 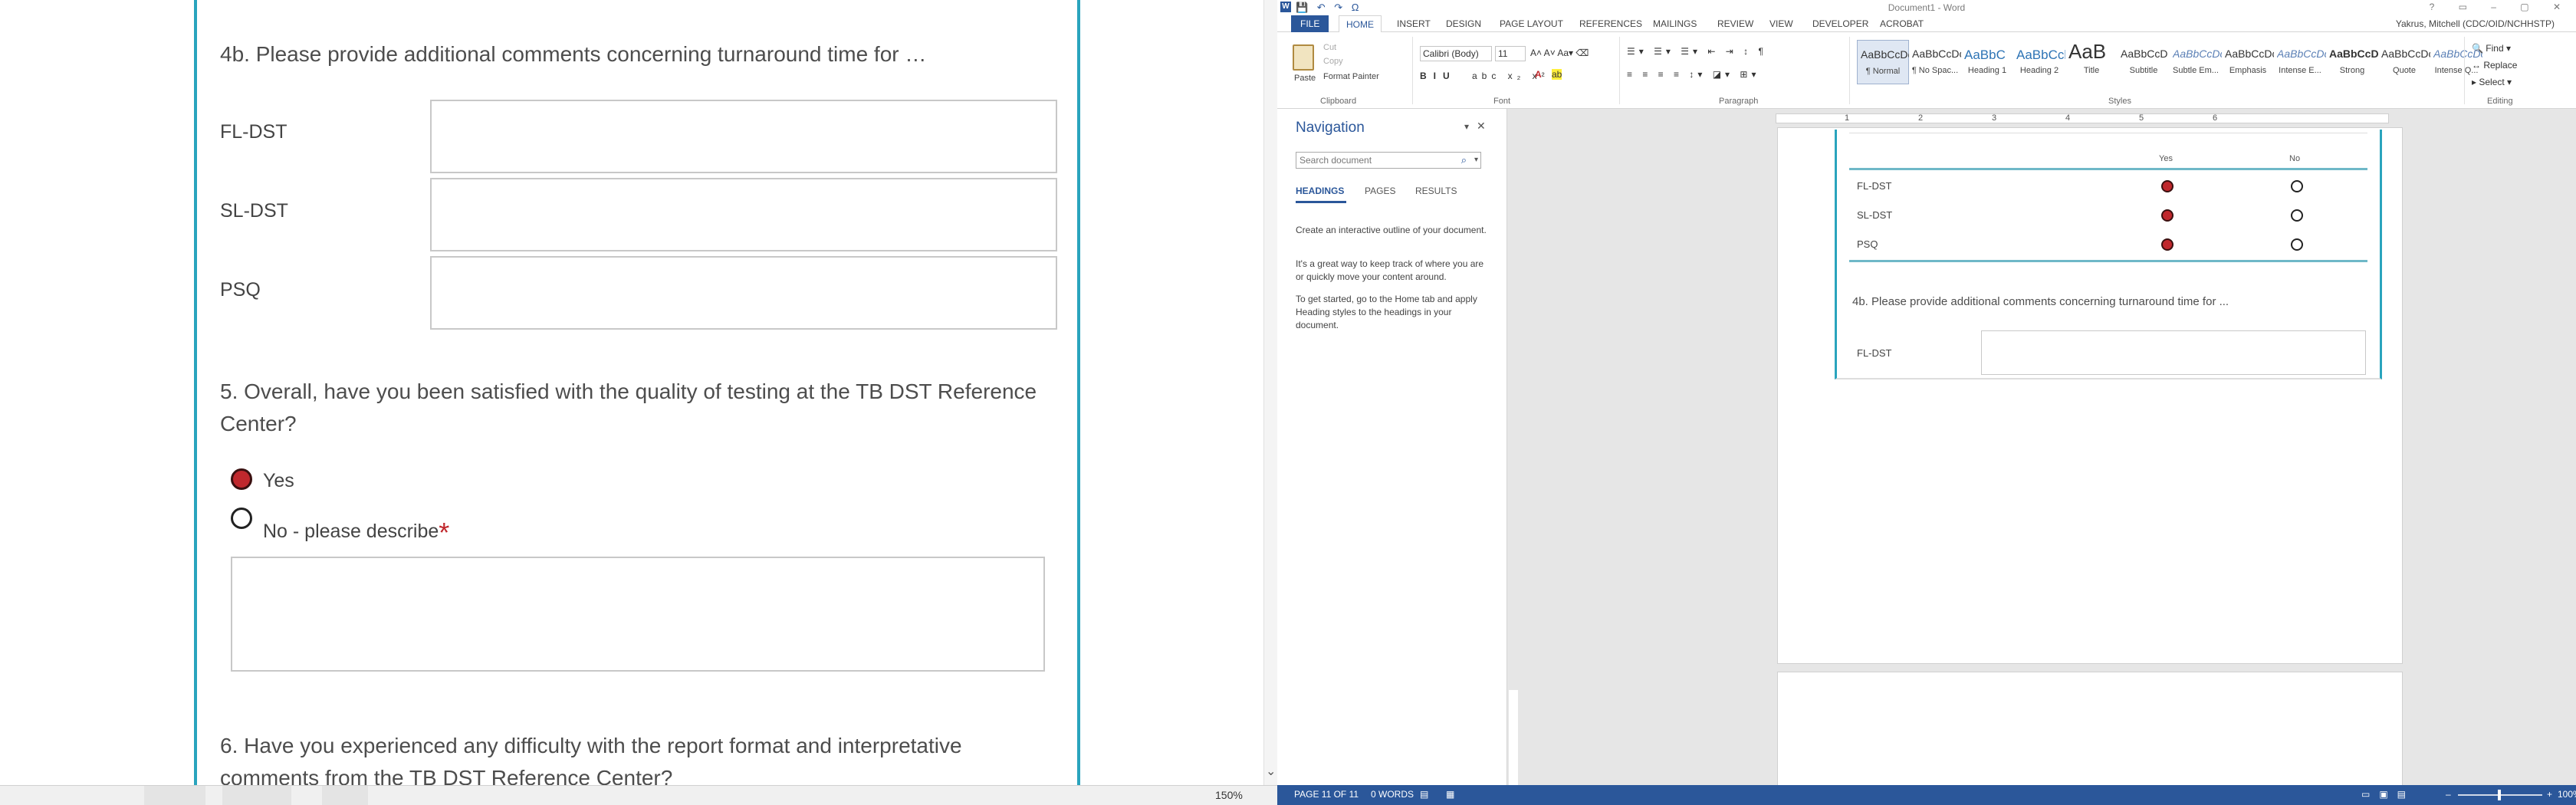 I want to click on user-name: Yakrus, Mitchell (CDC/OID/NCHHSTP), so click(x=2476, y=24).